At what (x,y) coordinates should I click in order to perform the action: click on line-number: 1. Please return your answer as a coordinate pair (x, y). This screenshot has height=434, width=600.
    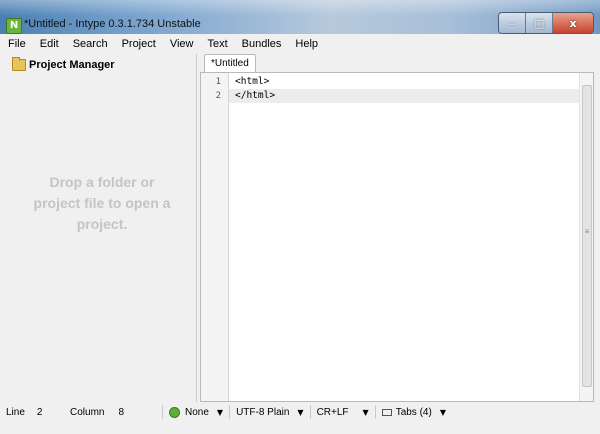
    Looking at the image, I should click on (218, 82).